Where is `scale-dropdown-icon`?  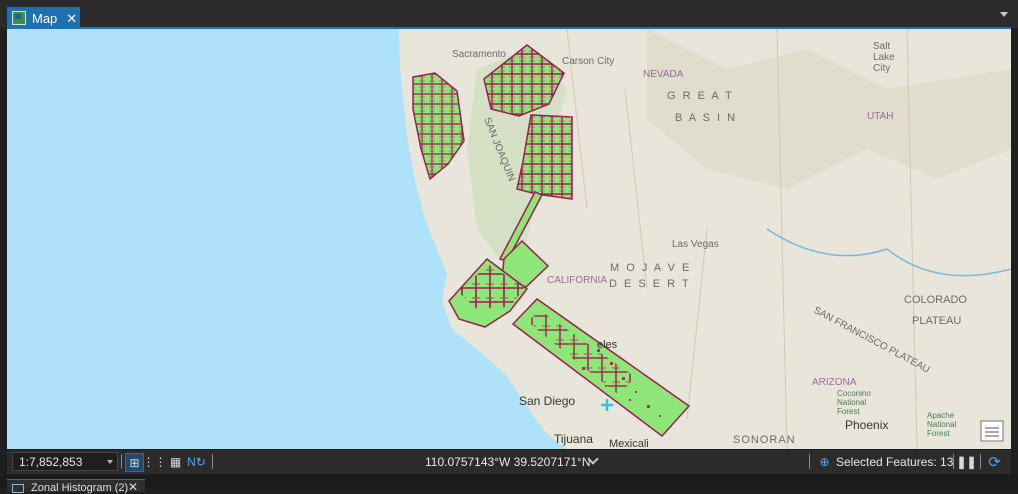 scale-dropdown-icon is located at coordinates (110, 462).